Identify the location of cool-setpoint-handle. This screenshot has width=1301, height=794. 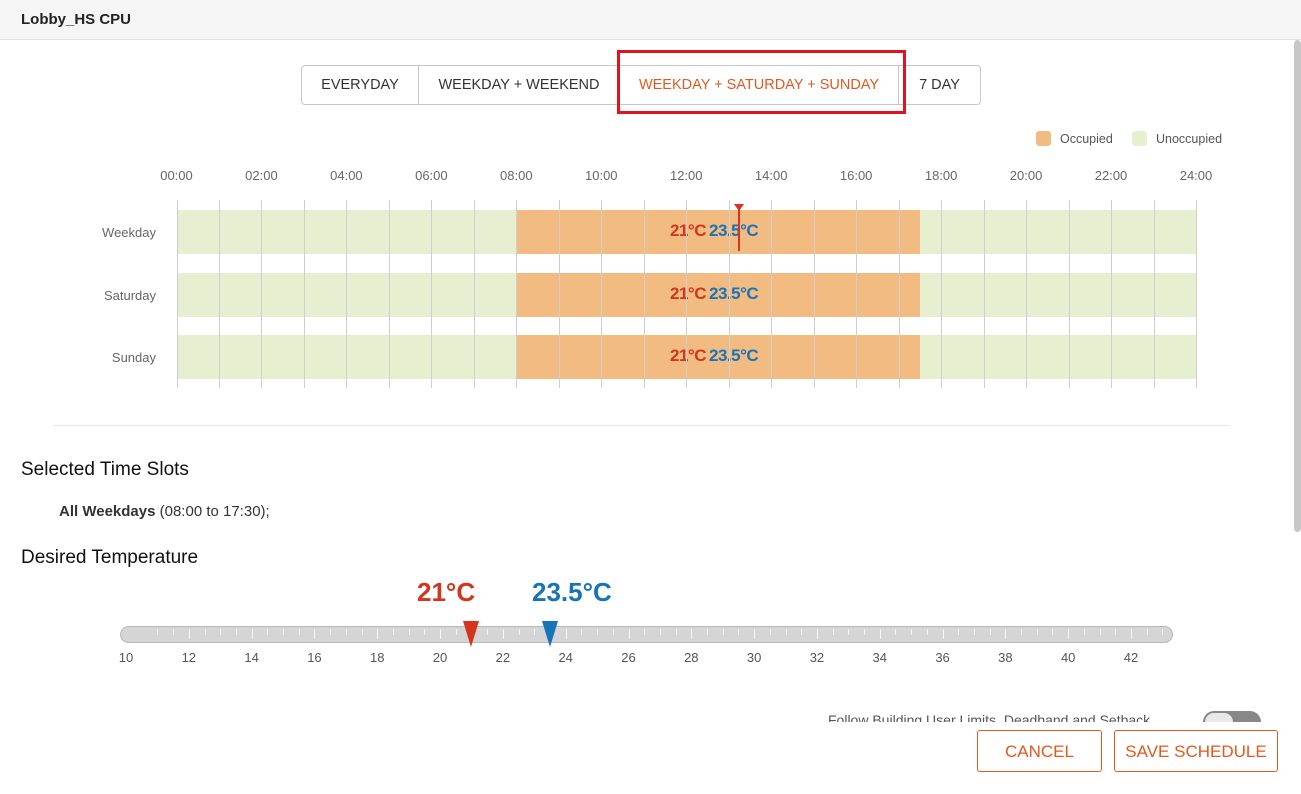
(549, 634).